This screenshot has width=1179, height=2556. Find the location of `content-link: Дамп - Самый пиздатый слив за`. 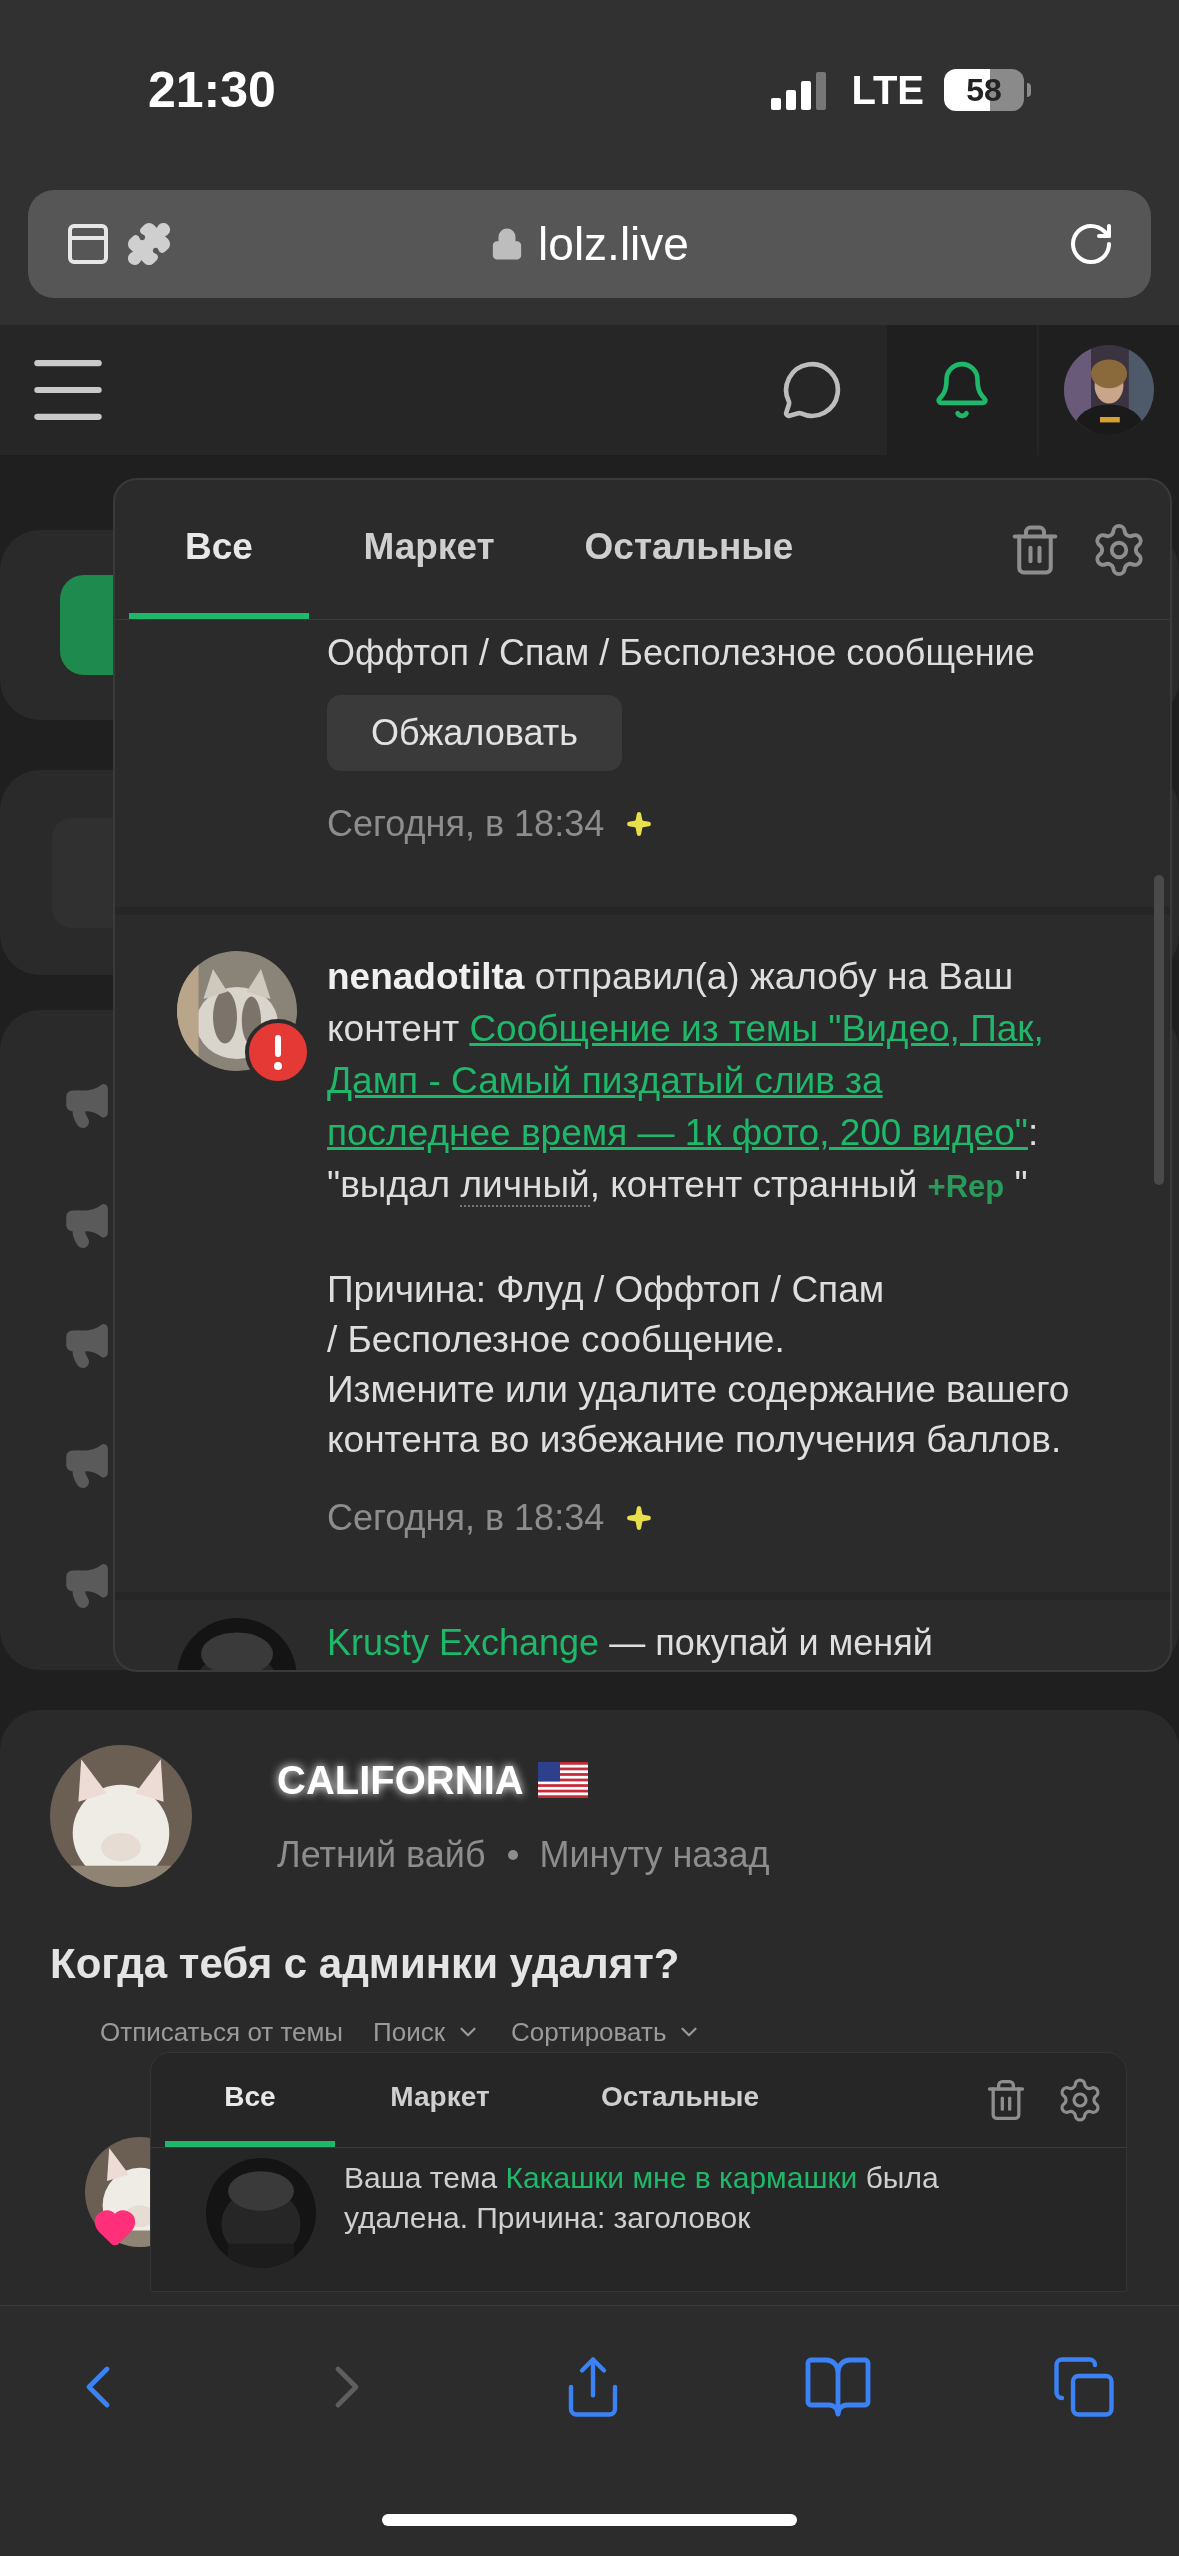

content-link: Дамп - Самый пиздатый слив за is located at coordinates (605, 1080).